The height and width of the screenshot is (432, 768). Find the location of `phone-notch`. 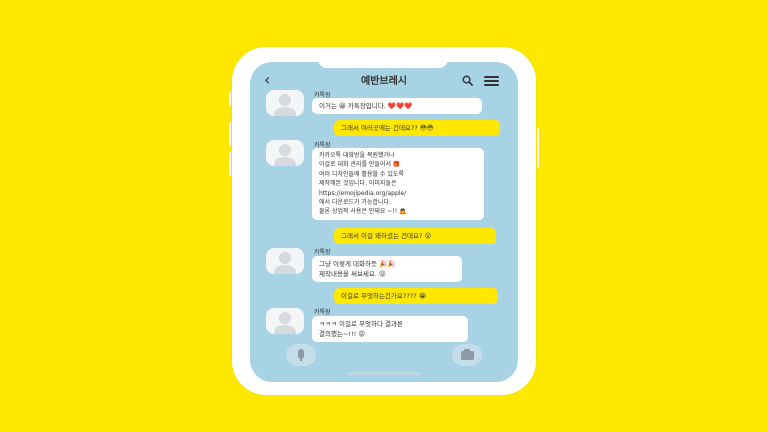

phone-notch is located at coordinates (383, 63).